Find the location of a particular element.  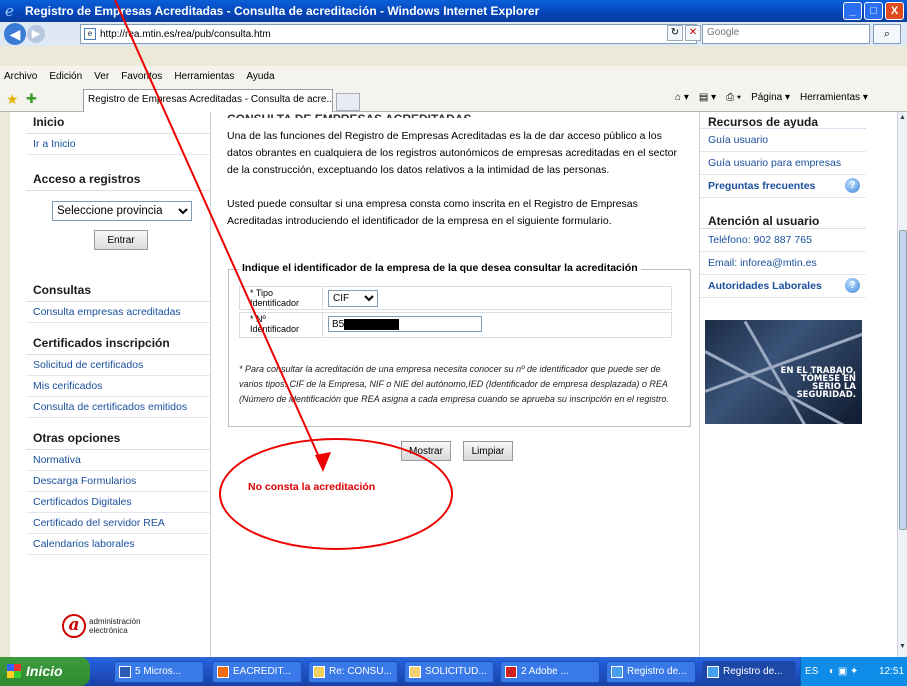

address-bar: e is located at coordinates (388, 34).